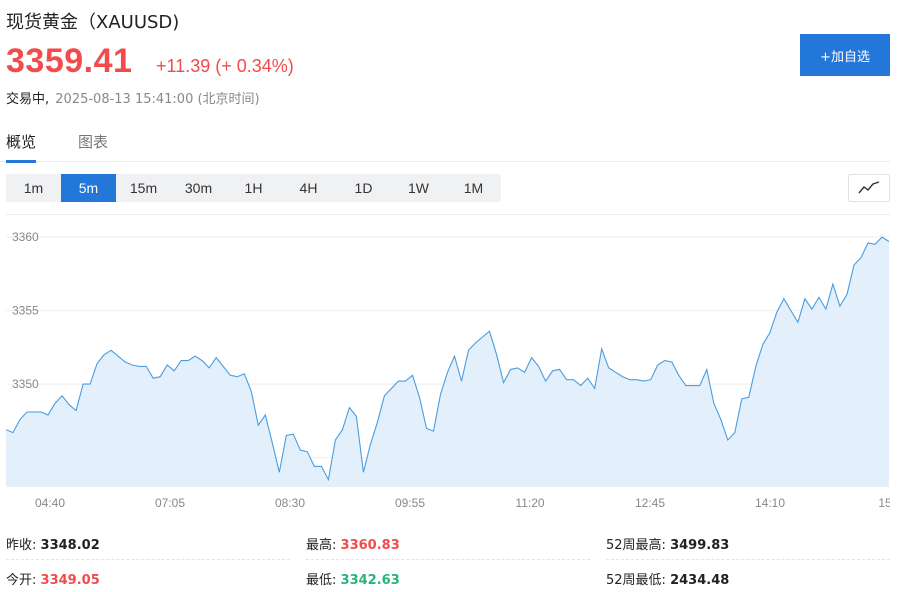 Image resolution: width=897 pixels, height=592 pixels. I want to click on low52-label: 52周最低:, so click(636, 580).